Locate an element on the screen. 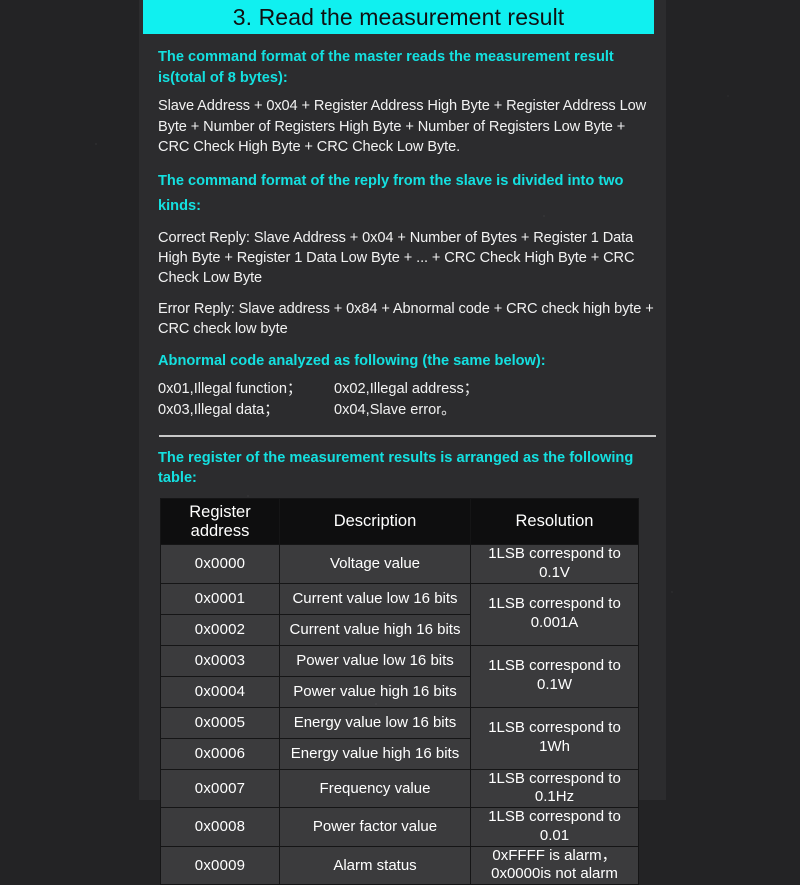  cell-resolution-alarm: 0xFFFF is alarm， 0x0000is not alarm is located at coordinates (554, 865).